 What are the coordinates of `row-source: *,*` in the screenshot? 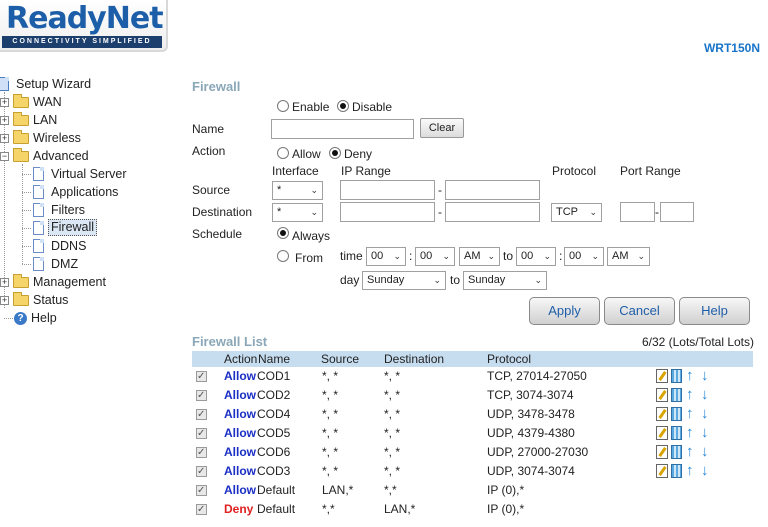 It's located at (328, 509).